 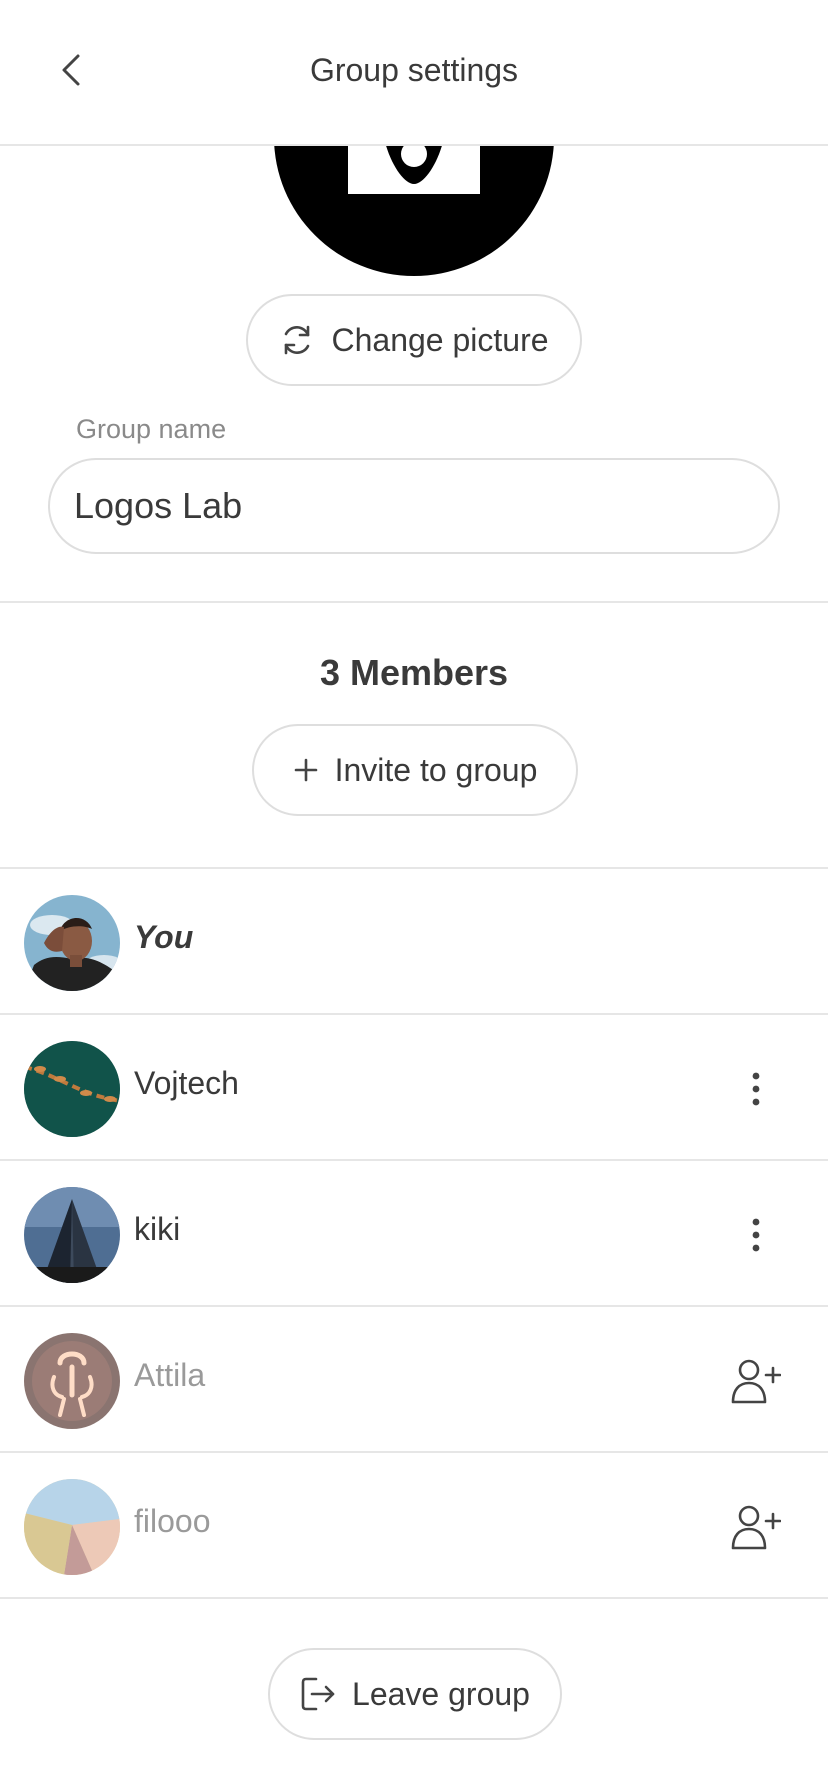 I want to click on leave-group-button: Leave group, so click(x=415, y=1694).